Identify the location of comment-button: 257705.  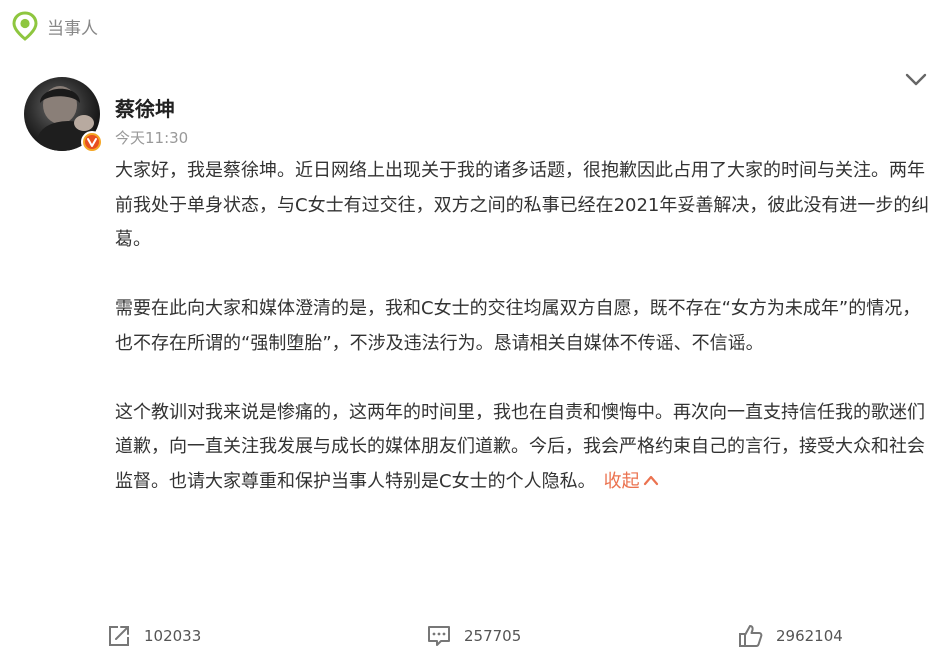
(473, 636).